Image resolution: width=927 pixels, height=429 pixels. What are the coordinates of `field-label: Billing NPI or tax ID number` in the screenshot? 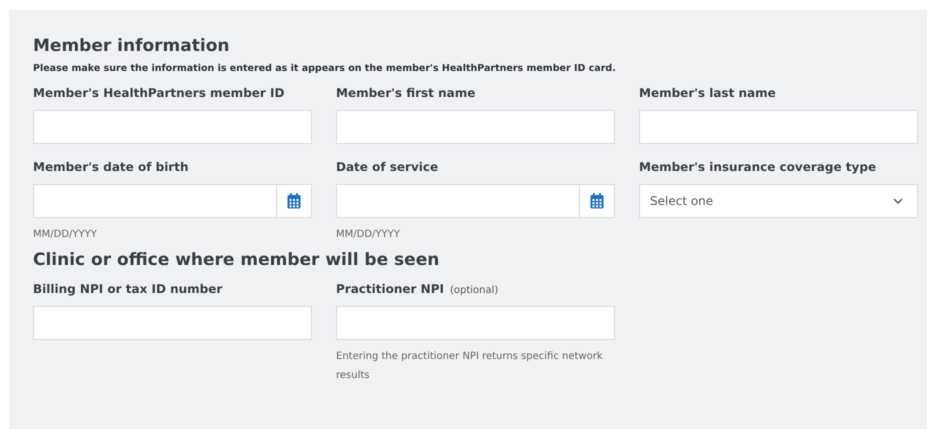 It's located at (127, 289).